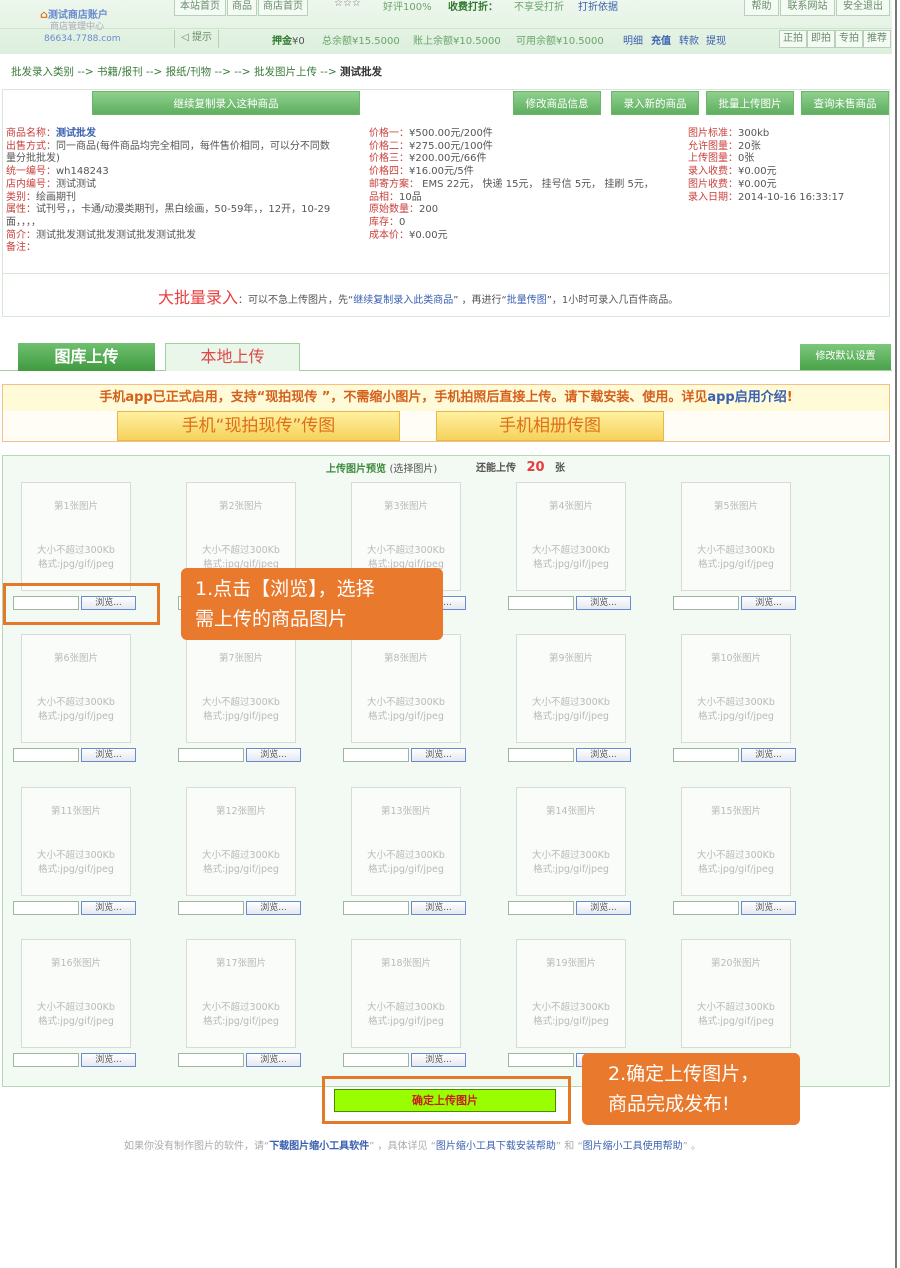 Image resolution: width=900 pixels, height=1268 pixels. What do you see at coordinates (571, 688) in the screenshot?
I see `image-placeholder: 第9张图片 大小不超过300Kb 格式:jpg/gif/jpeg` at bounding box center [571, 688].